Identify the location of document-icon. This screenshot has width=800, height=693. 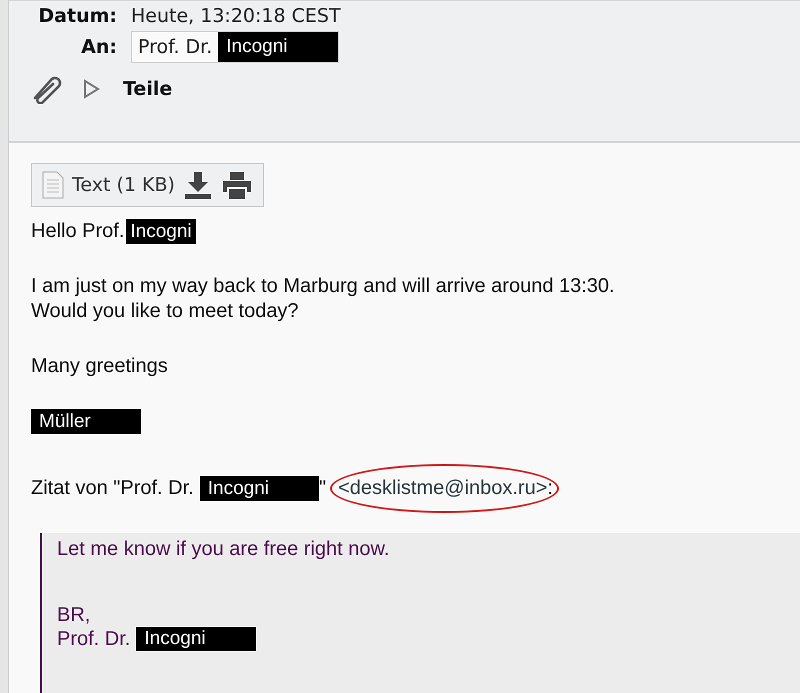
(53, 185).